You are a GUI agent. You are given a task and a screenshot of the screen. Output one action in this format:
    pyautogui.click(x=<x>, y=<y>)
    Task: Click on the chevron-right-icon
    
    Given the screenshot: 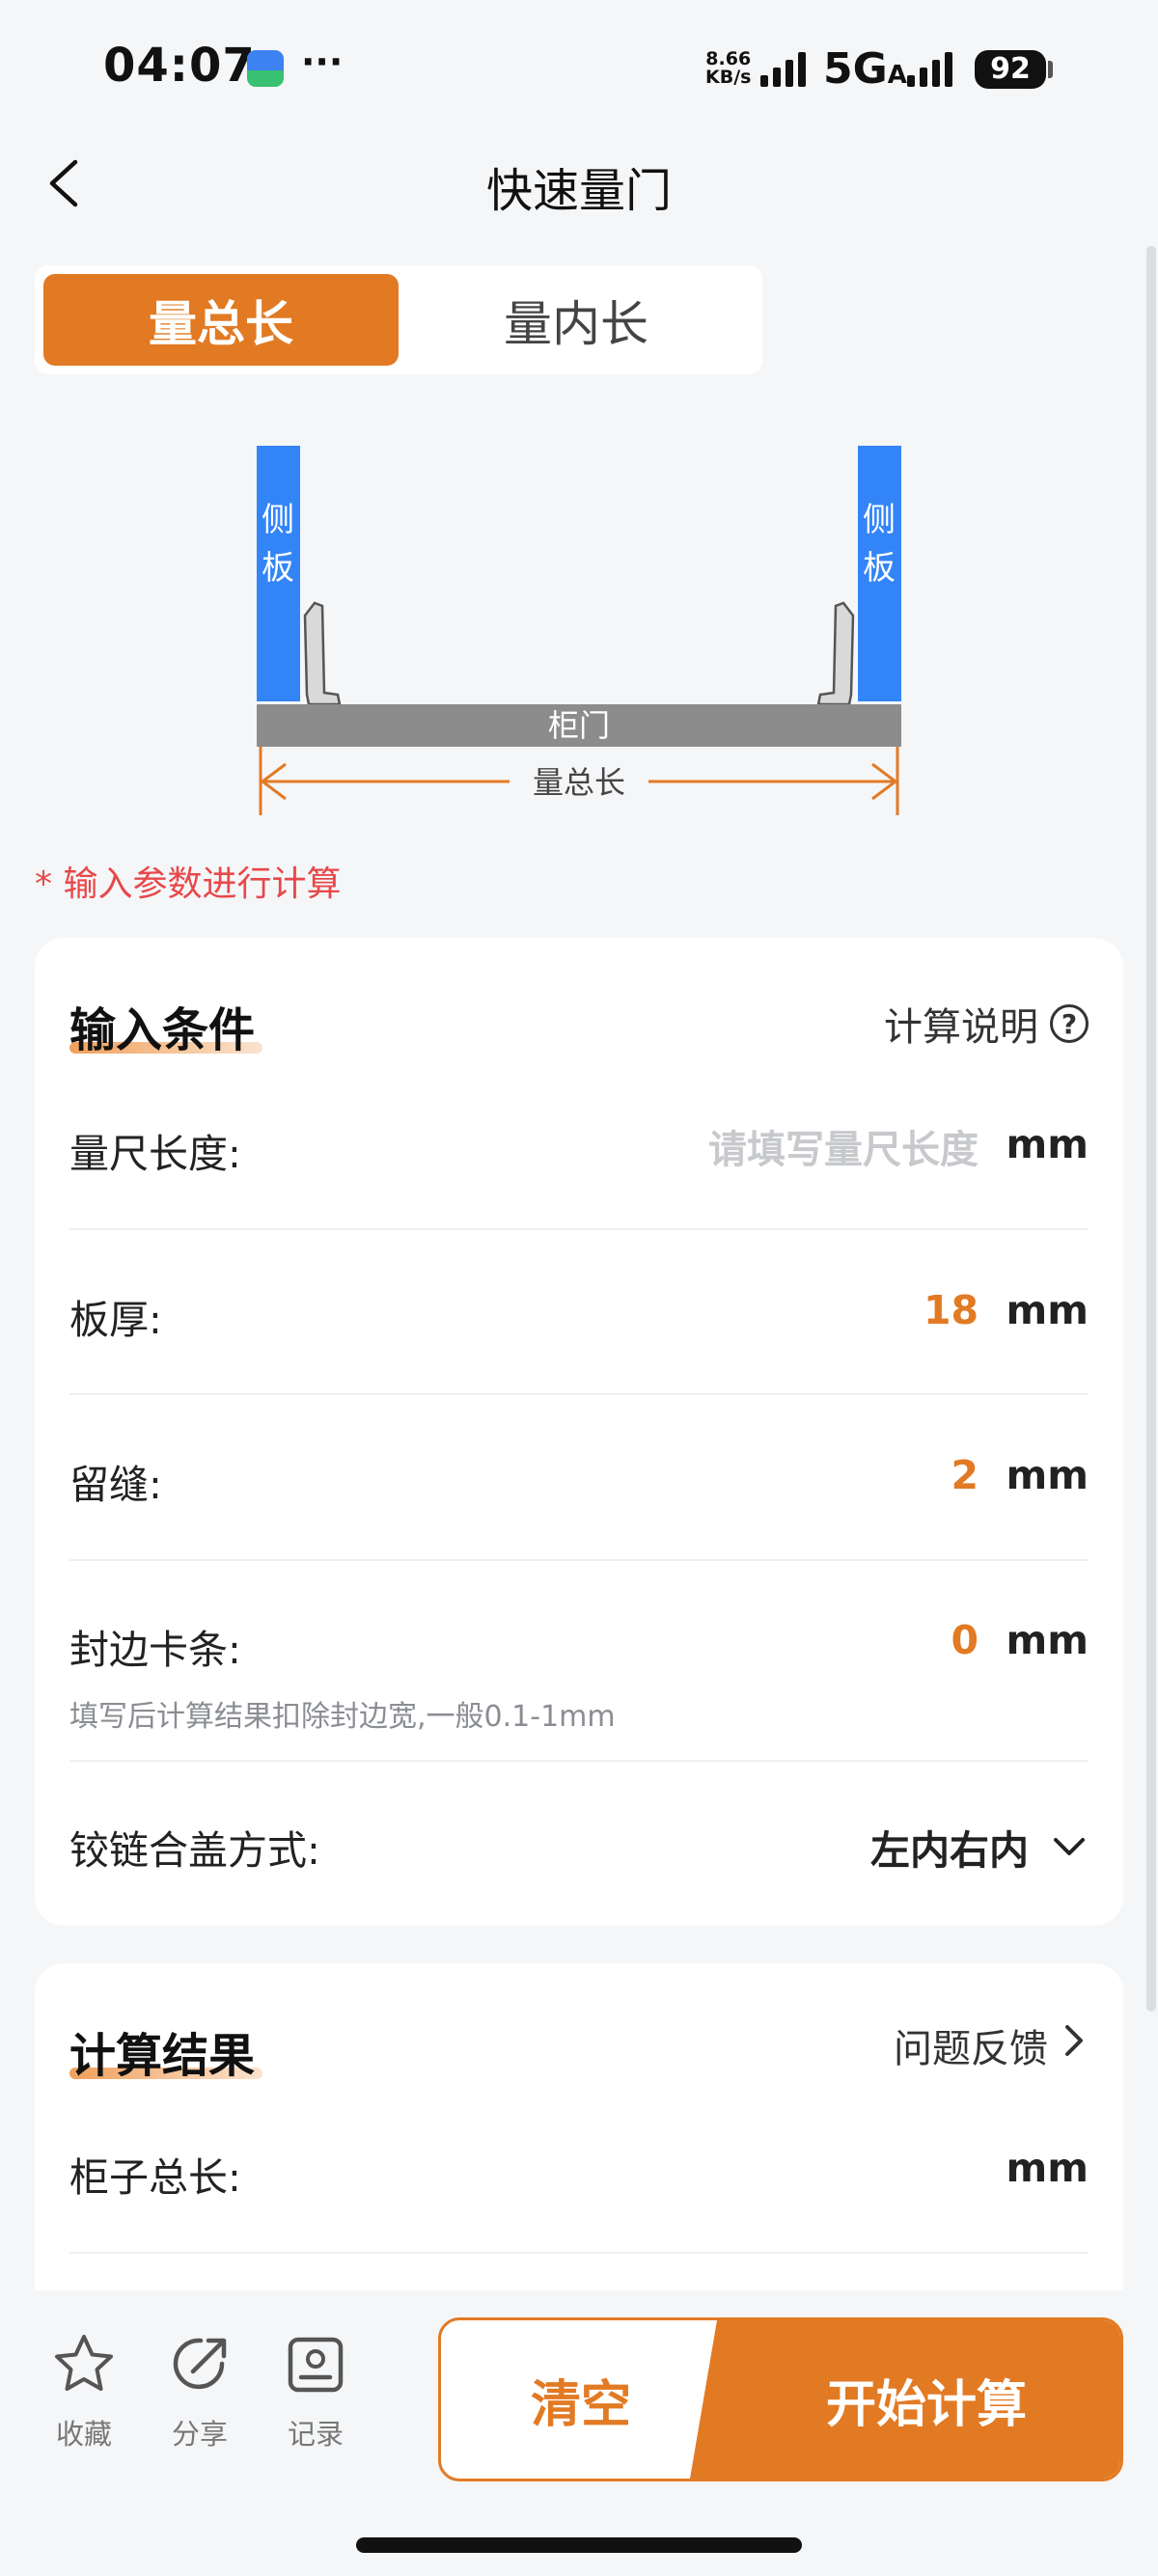 What is the action you would take?
    pyautogui.click(x=1074, y=2045)
    